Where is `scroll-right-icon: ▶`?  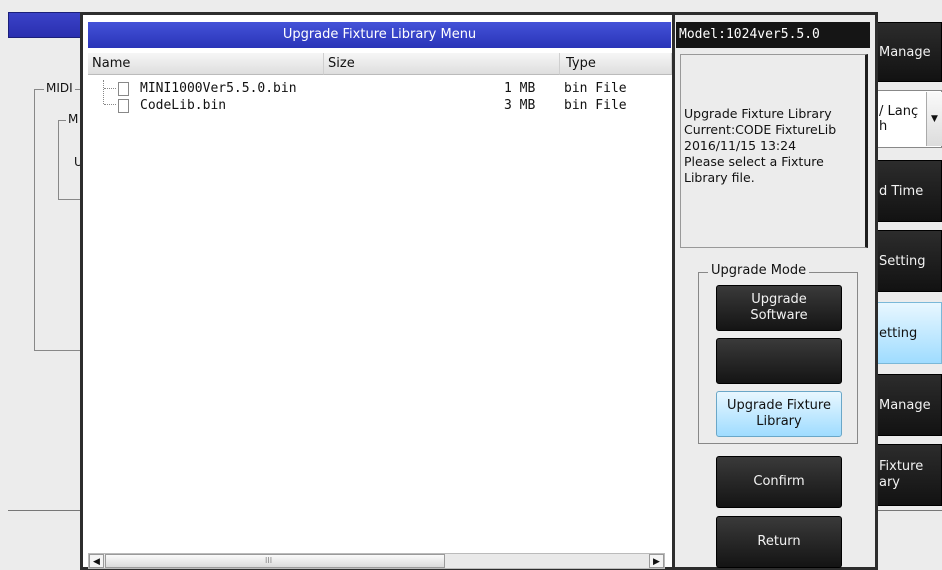
scroll-right-icon: ▶ is located at coordinates (656, 561).